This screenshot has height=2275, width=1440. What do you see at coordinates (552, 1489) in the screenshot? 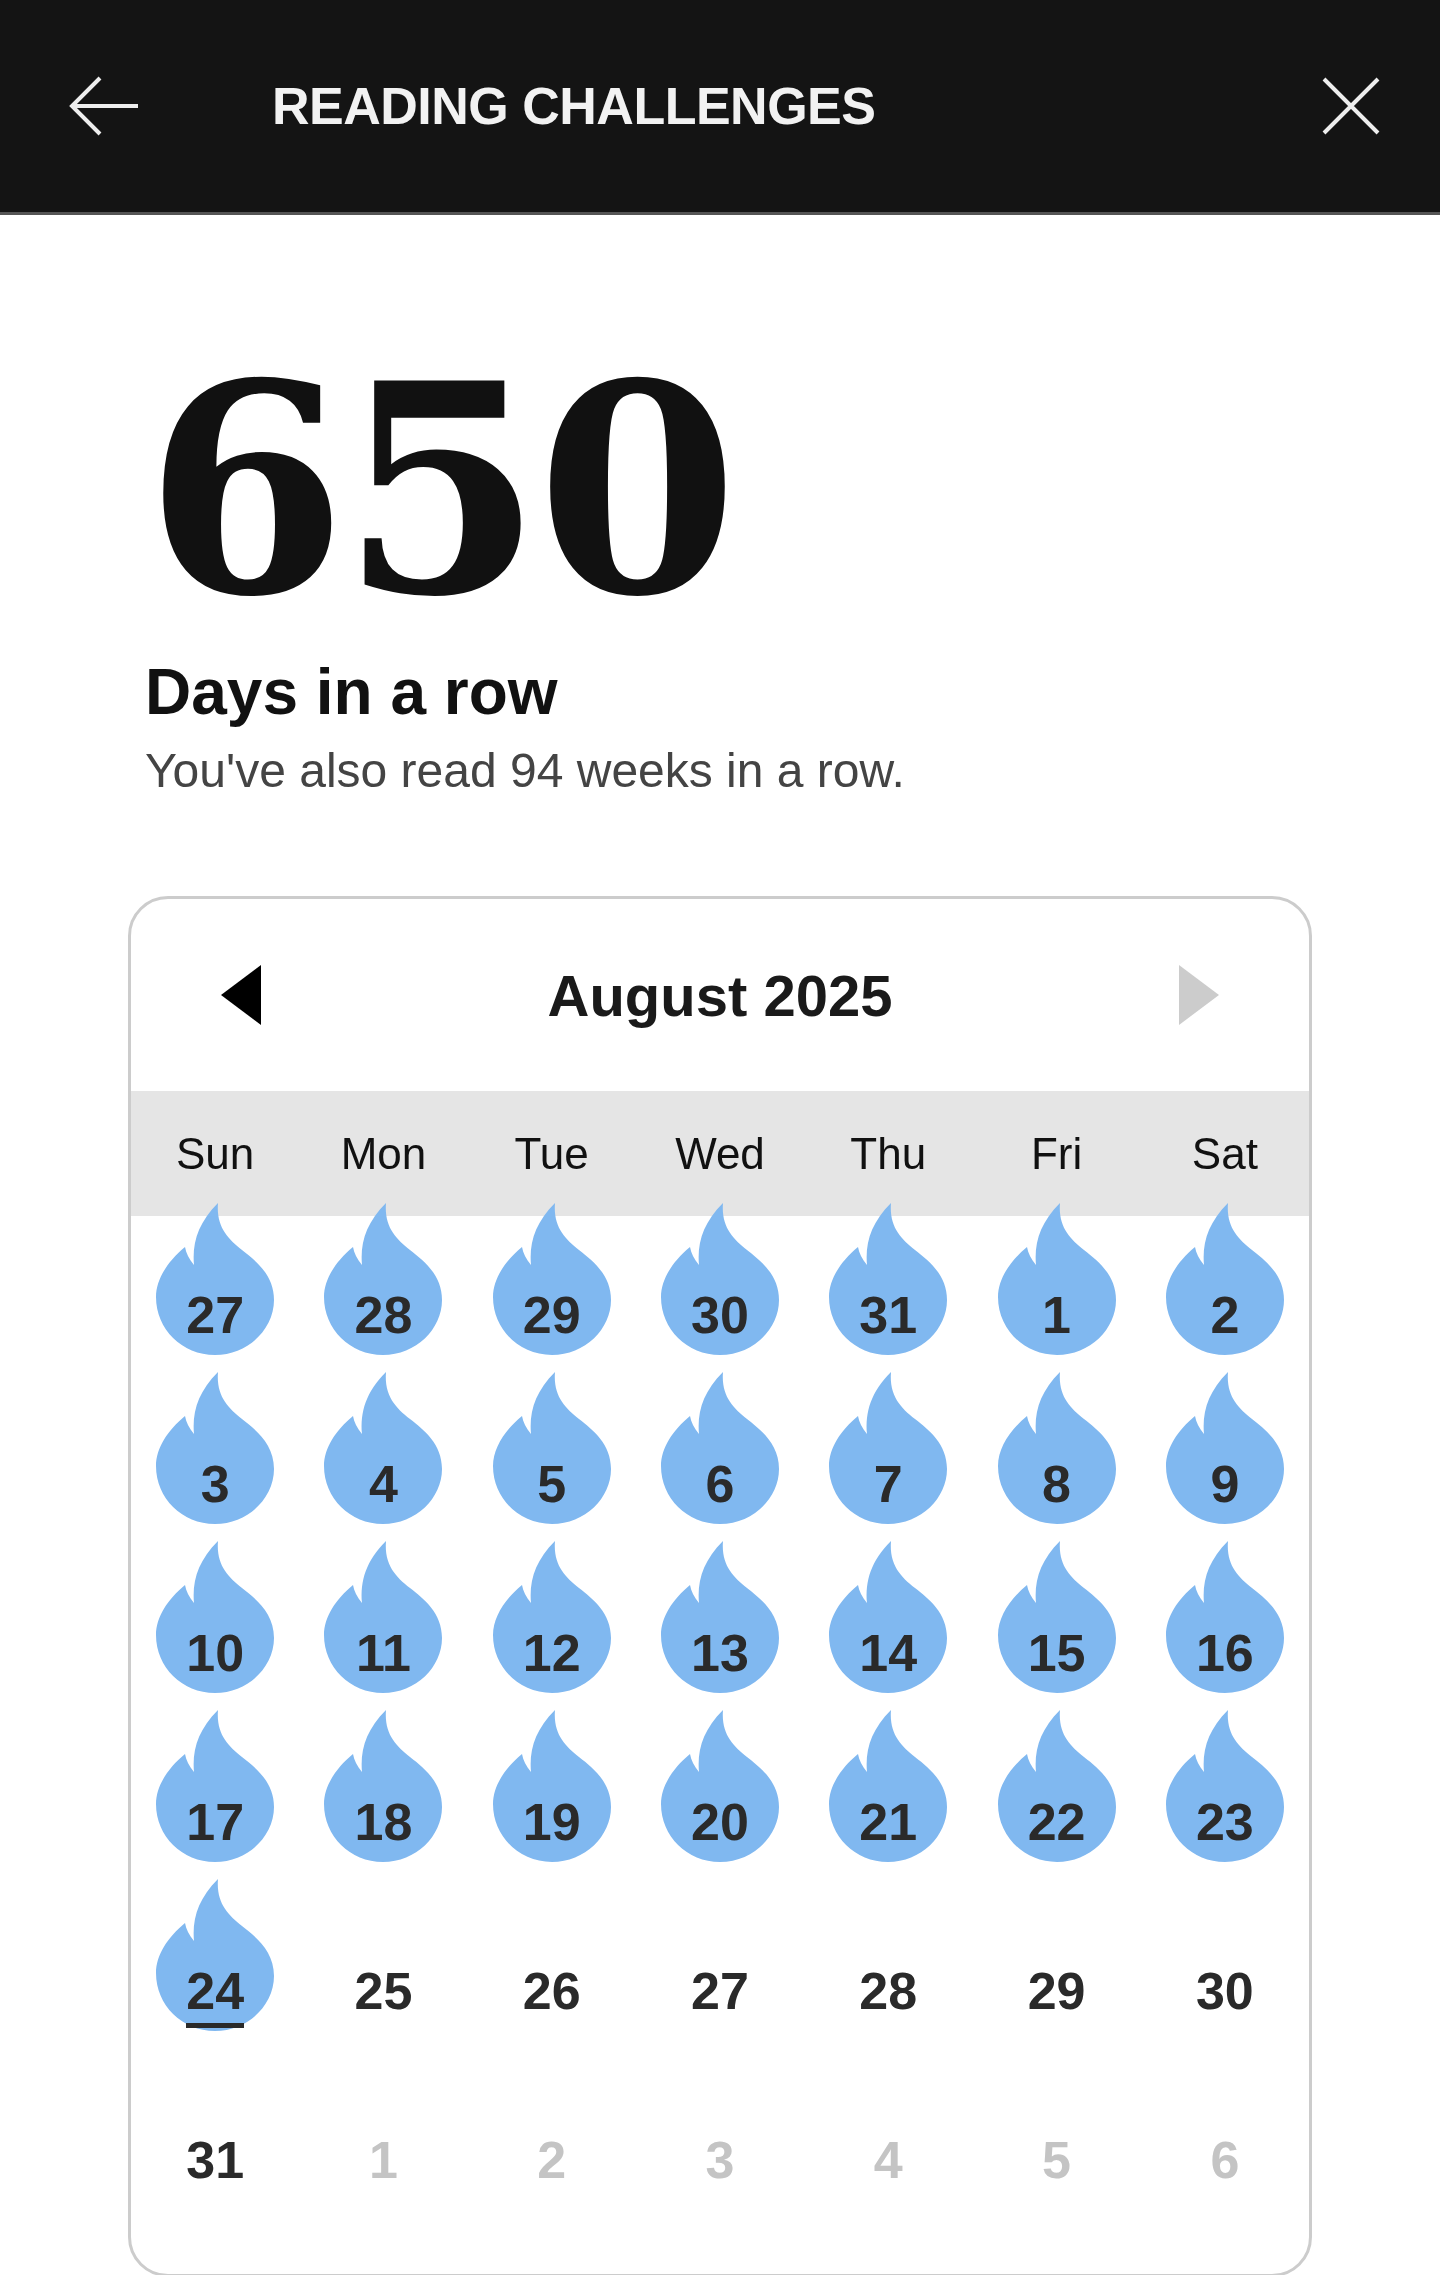
I see `calendar-day: 5` at bounding box center [552, 1489].